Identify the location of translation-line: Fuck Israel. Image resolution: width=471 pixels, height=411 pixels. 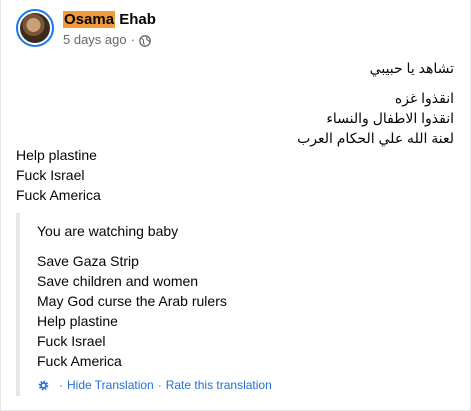
(71, 341).